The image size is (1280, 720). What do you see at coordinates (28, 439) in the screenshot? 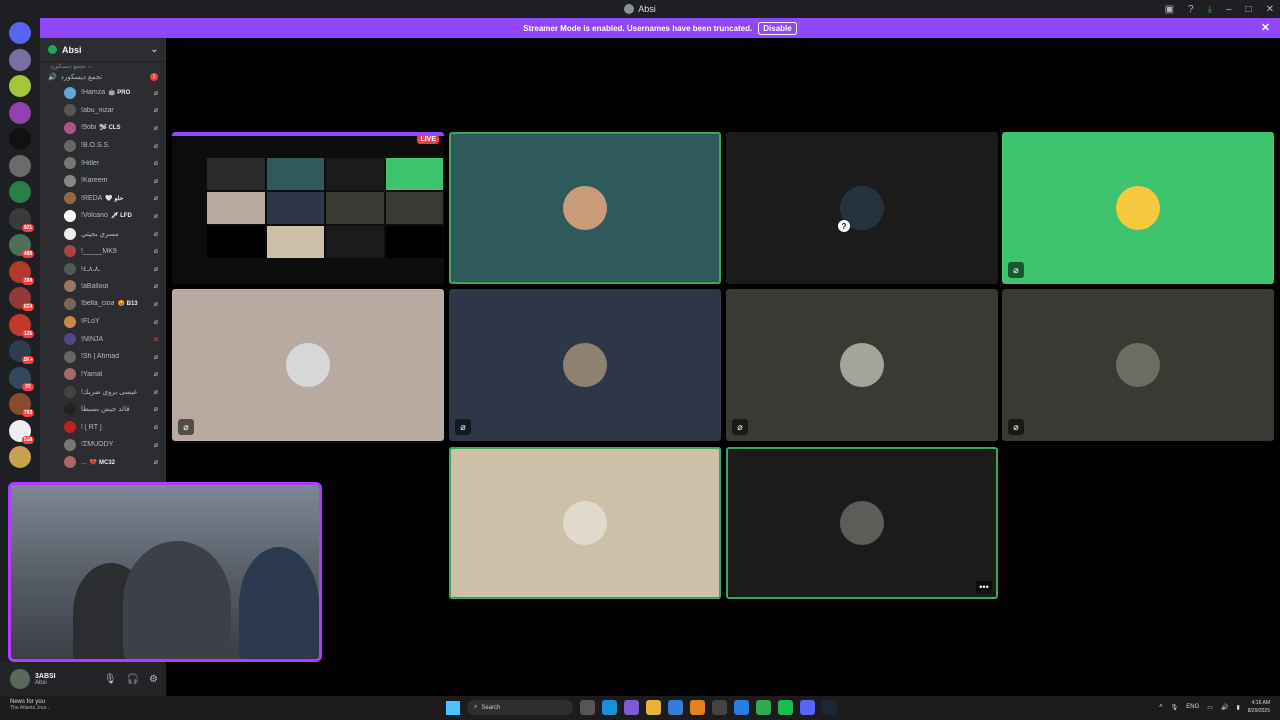
I see `server-badge: 518` at bounding box center [28, 439].